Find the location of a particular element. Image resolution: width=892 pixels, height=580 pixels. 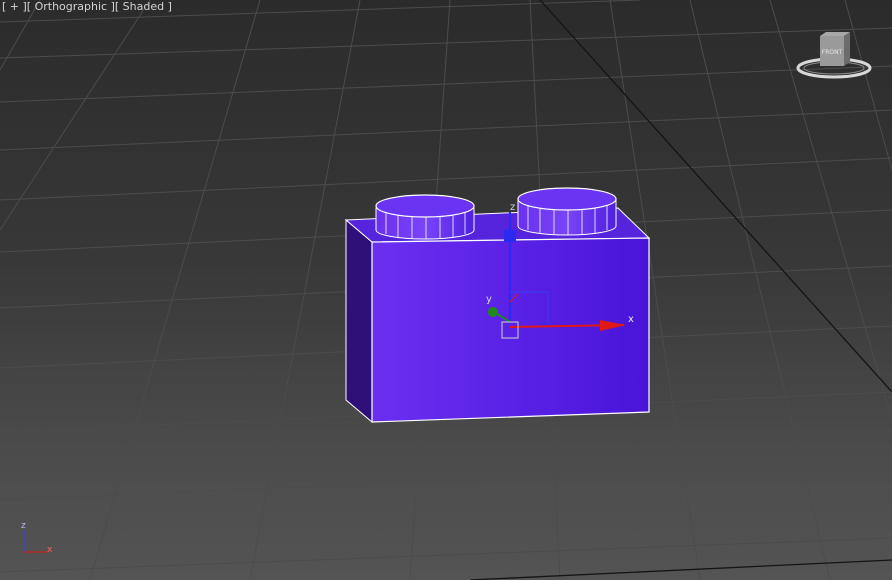

gizmo-y-arrow is located at coordinates (493, 312).